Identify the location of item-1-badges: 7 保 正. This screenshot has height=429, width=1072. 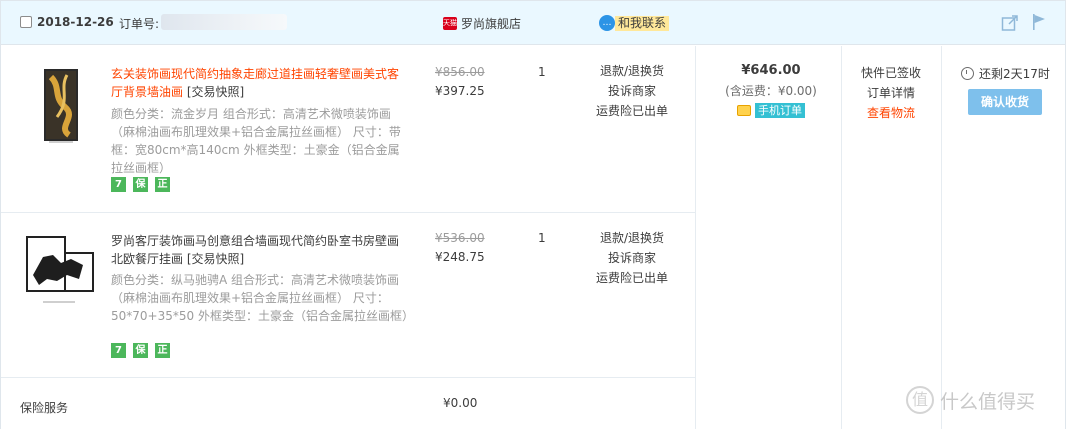
(140, 184).